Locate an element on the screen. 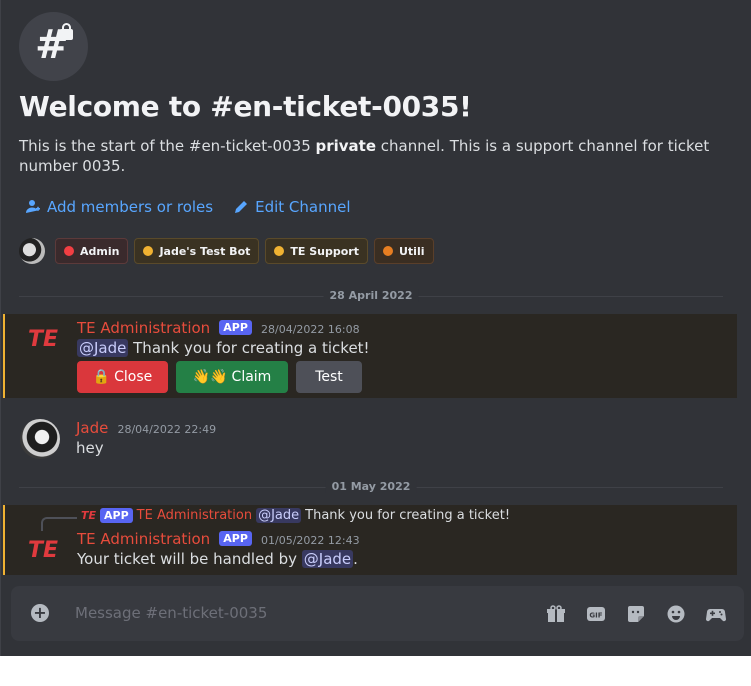  role-pill-utili: Utili is located at coordinates (403, 251).